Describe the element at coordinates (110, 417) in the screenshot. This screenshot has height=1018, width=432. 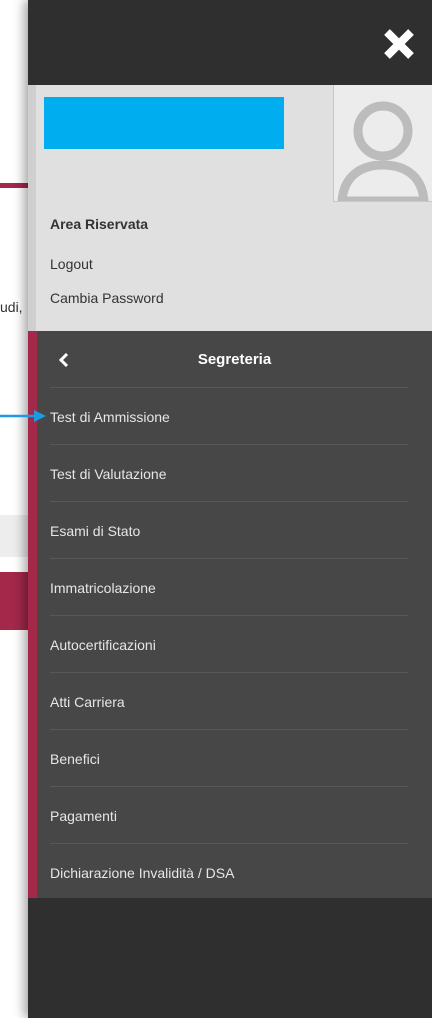
I see `menu-item-label: Test di Ammissione` at that location.